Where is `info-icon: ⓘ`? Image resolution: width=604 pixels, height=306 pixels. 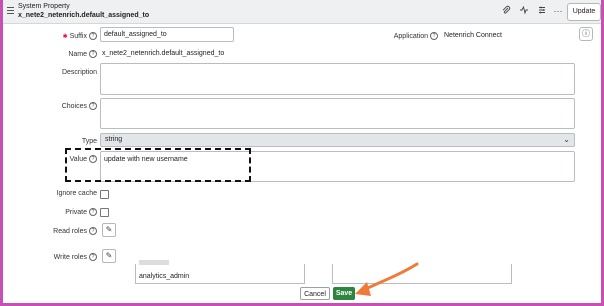
info-icon: ⓘ is located at coordinates (586, 34).